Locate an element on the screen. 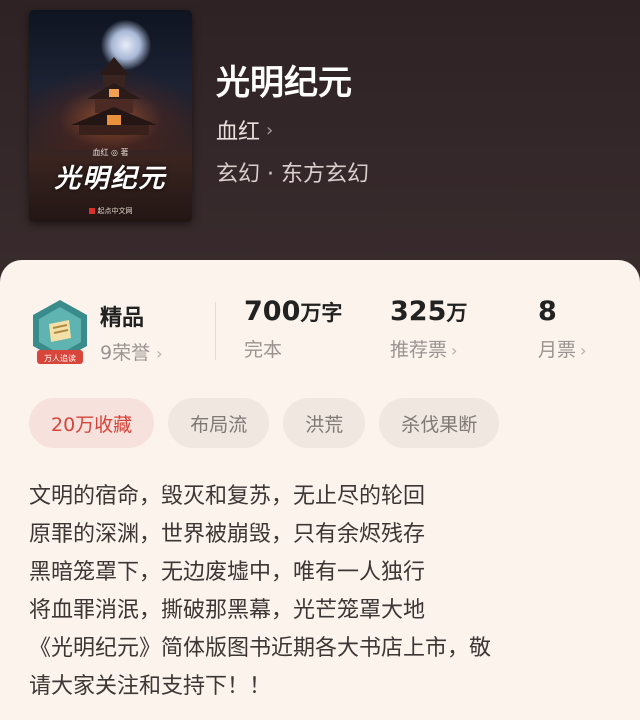 The width and height of the screenshot is (640, 720). cover-author: 血红 ◎ 著 is located at coordinates (110, 152).